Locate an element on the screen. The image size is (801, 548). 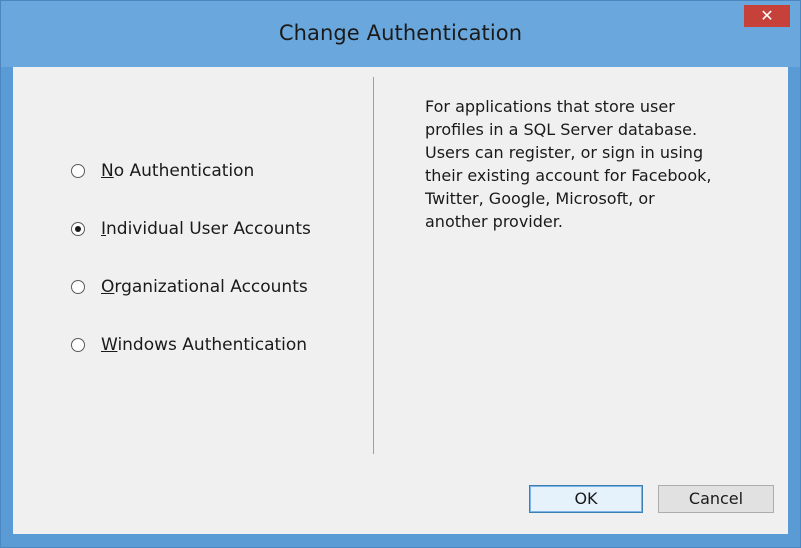
accelerator-key: O is located at coordinates (108, 287).